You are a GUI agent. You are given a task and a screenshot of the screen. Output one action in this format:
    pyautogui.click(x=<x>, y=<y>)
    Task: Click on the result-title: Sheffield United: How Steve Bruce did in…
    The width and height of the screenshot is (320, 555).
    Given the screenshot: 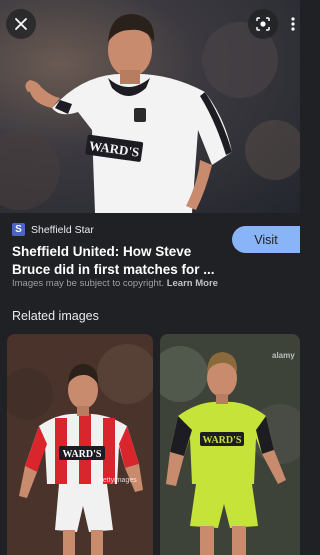 What is the action you would take?
    pyautogui.click(x=119, y=261)
    